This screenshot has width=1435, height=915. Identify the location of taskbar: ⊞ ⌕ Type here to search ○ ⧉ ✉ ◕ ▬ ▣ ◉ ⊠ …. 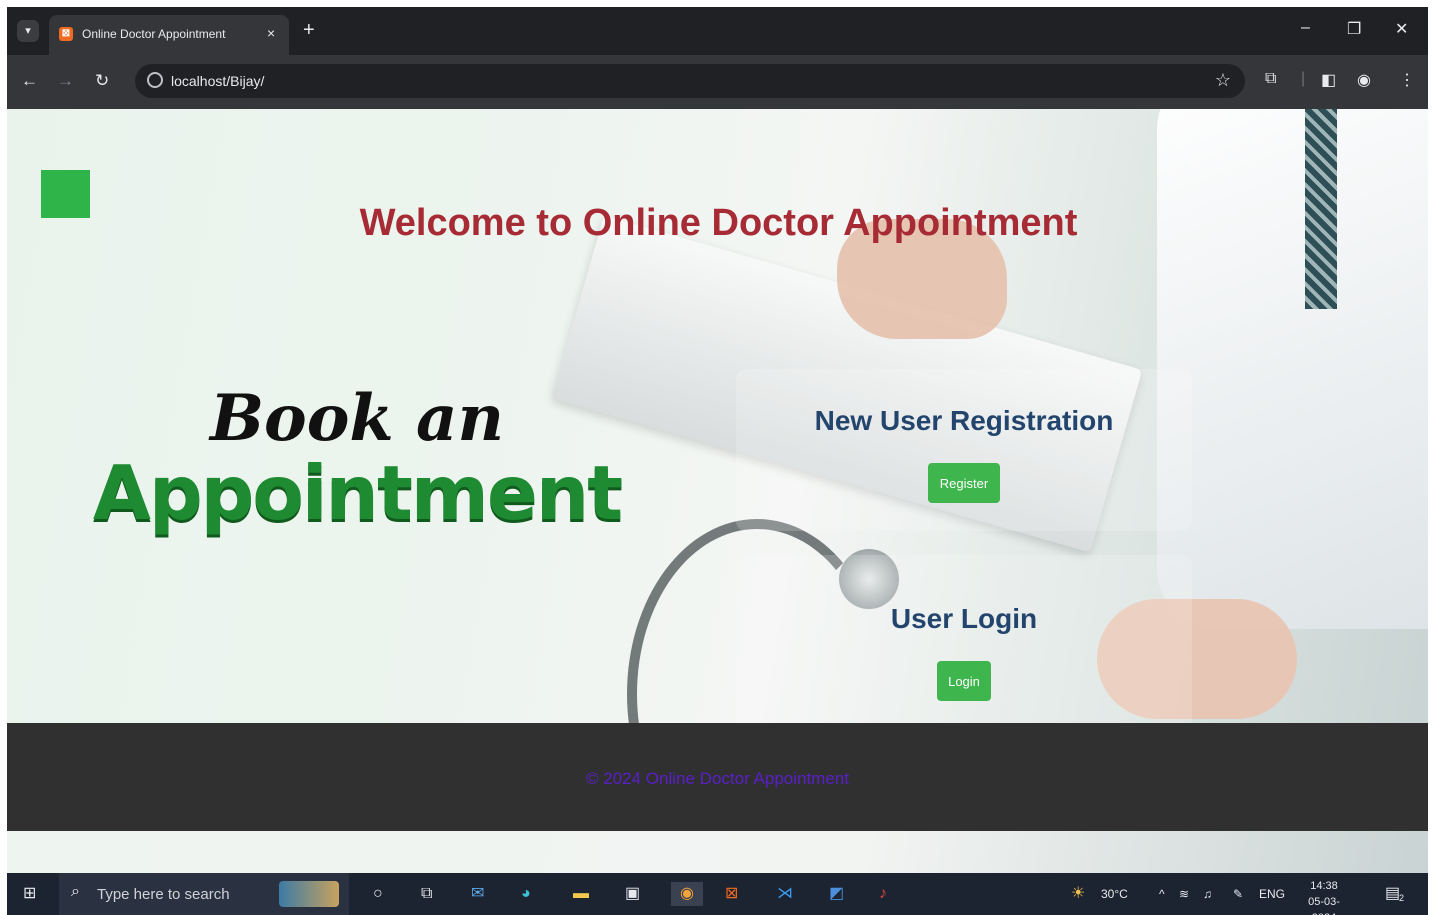
(717, 894).